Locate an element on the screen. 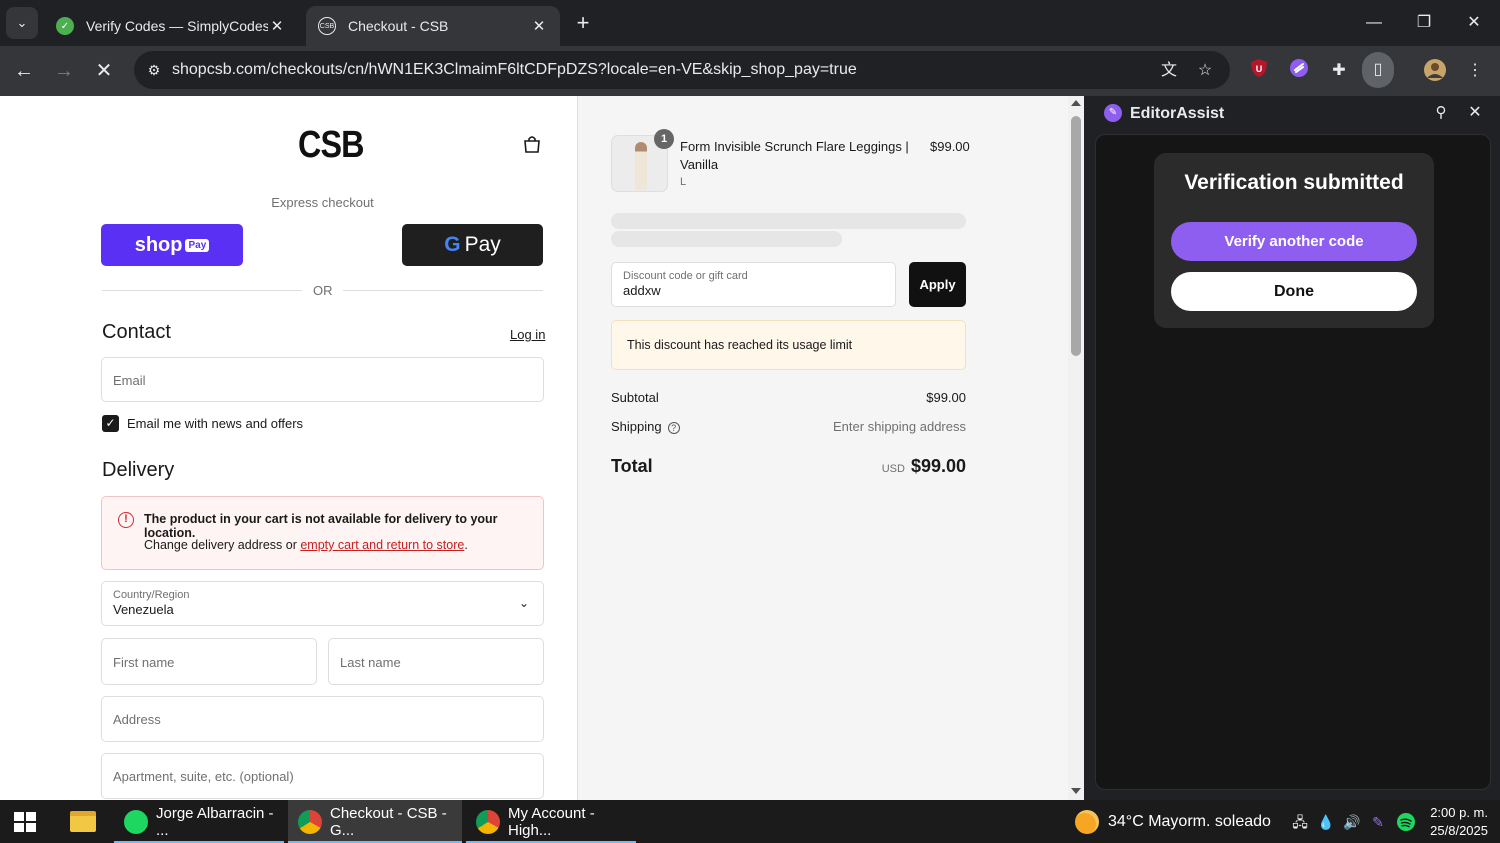 Image resolution: width=1500 pixels, height=843 pixels. country-label: Country/Region is located at coordinates (151, 595).